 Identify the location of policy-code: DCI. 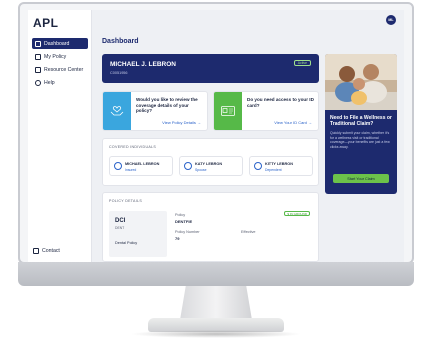
(120, 221).